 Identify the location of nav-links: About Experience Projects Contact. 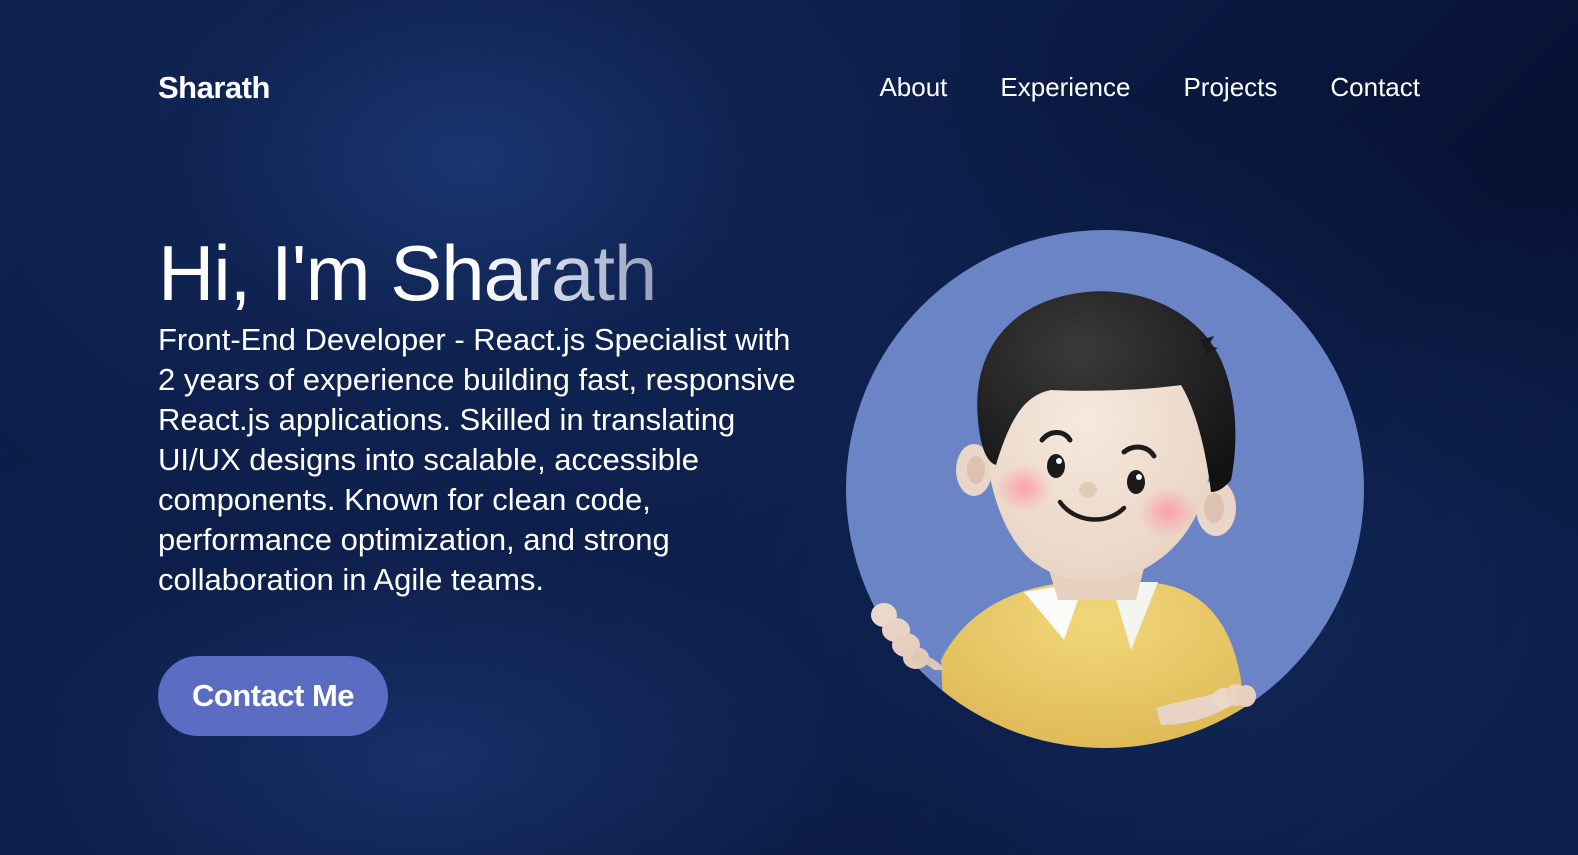
(1149, 87).